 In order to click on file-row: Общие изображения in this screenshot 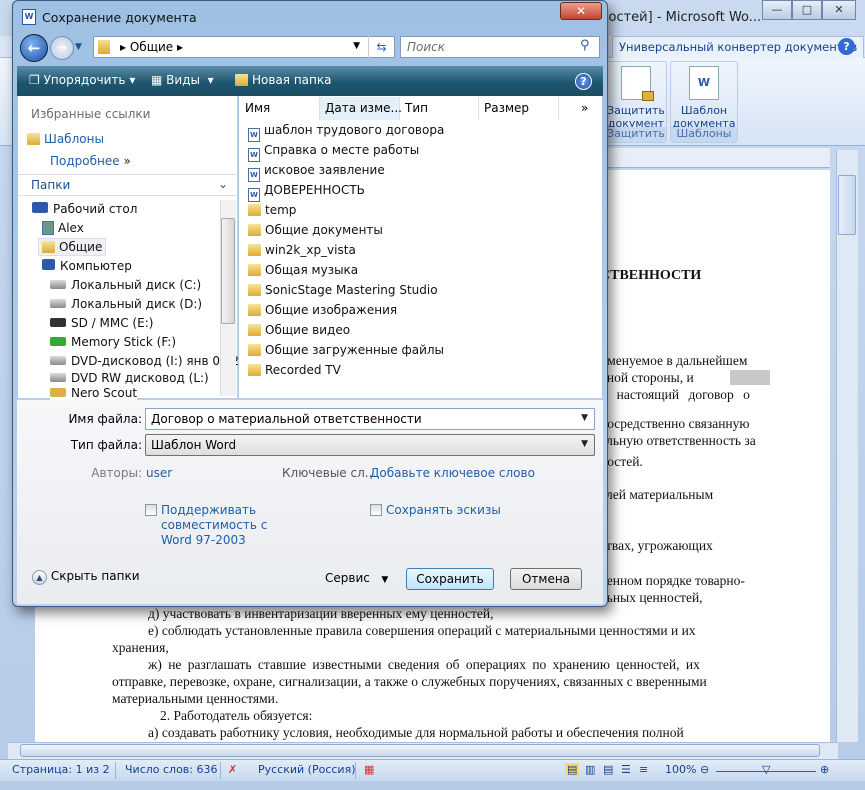, I will do `click(322, 310)`.